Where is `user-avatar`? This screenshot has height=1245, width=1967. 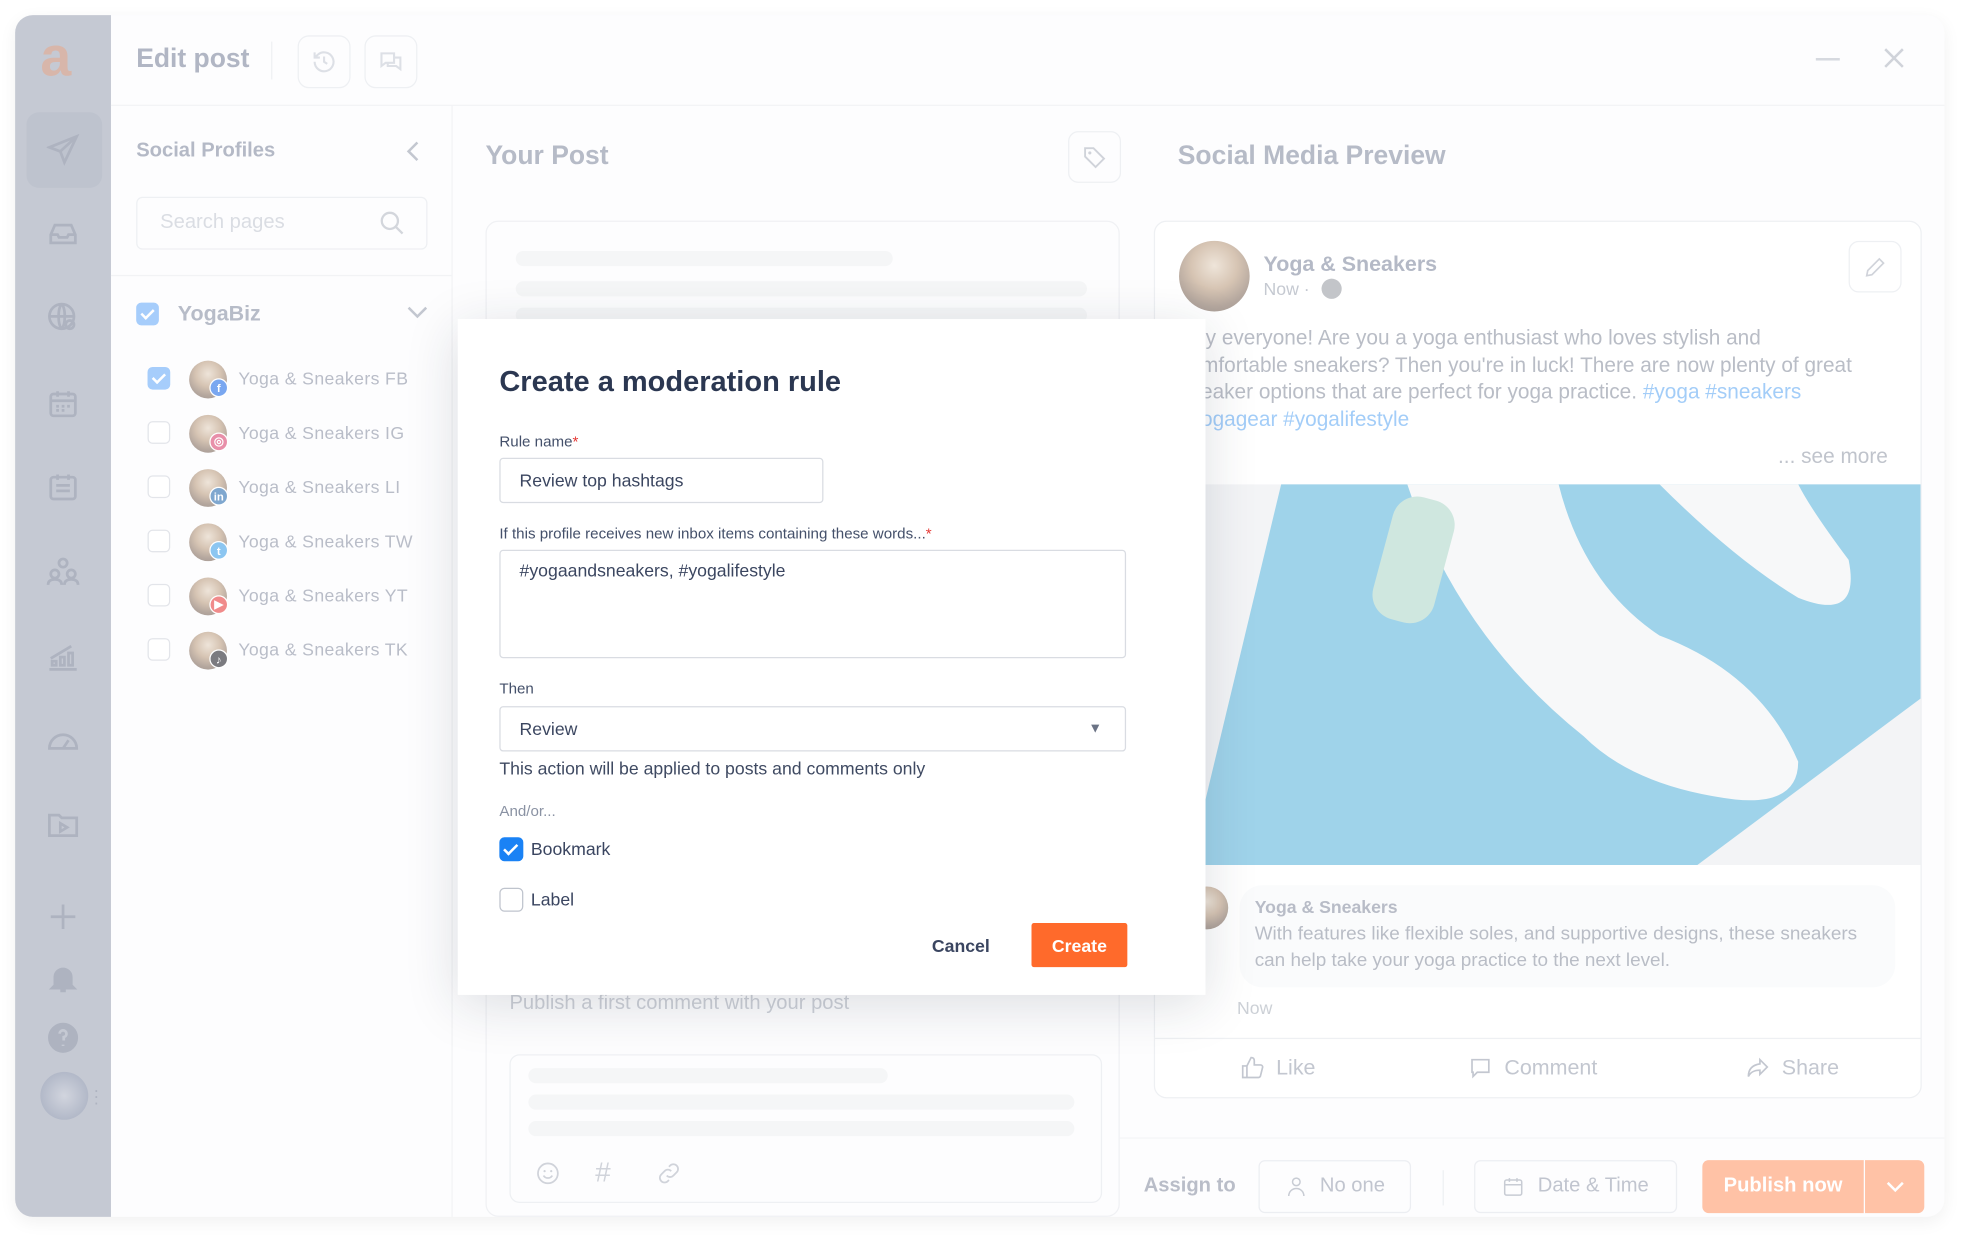
user-avatar is located at coordinates (64, 1095).